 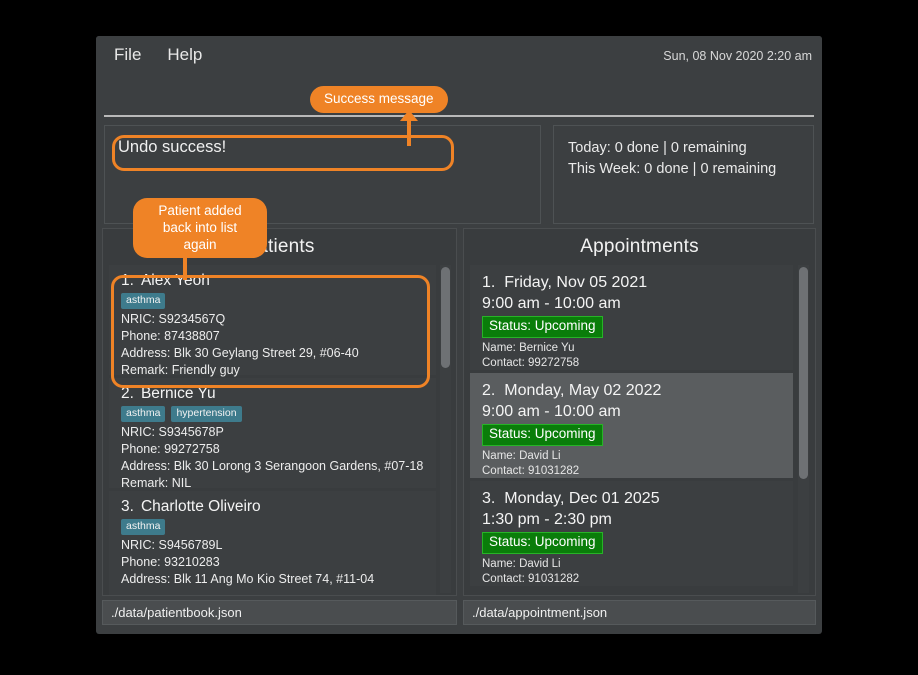 What do you see at coordinates (576, 282) in the screenshot?
I see `appointment-date: Friday, Nov 05 2021` at bounding box center [576, 282].